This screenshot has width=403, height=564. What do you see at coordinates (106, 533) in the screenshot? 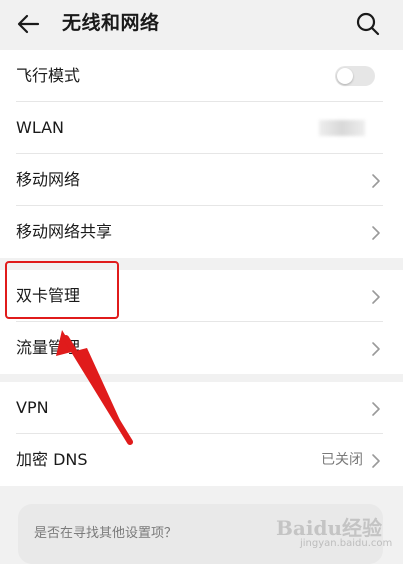
I see `suggestion-text: 是否在寻找其他设置项？` at bounding box center [106, 533].